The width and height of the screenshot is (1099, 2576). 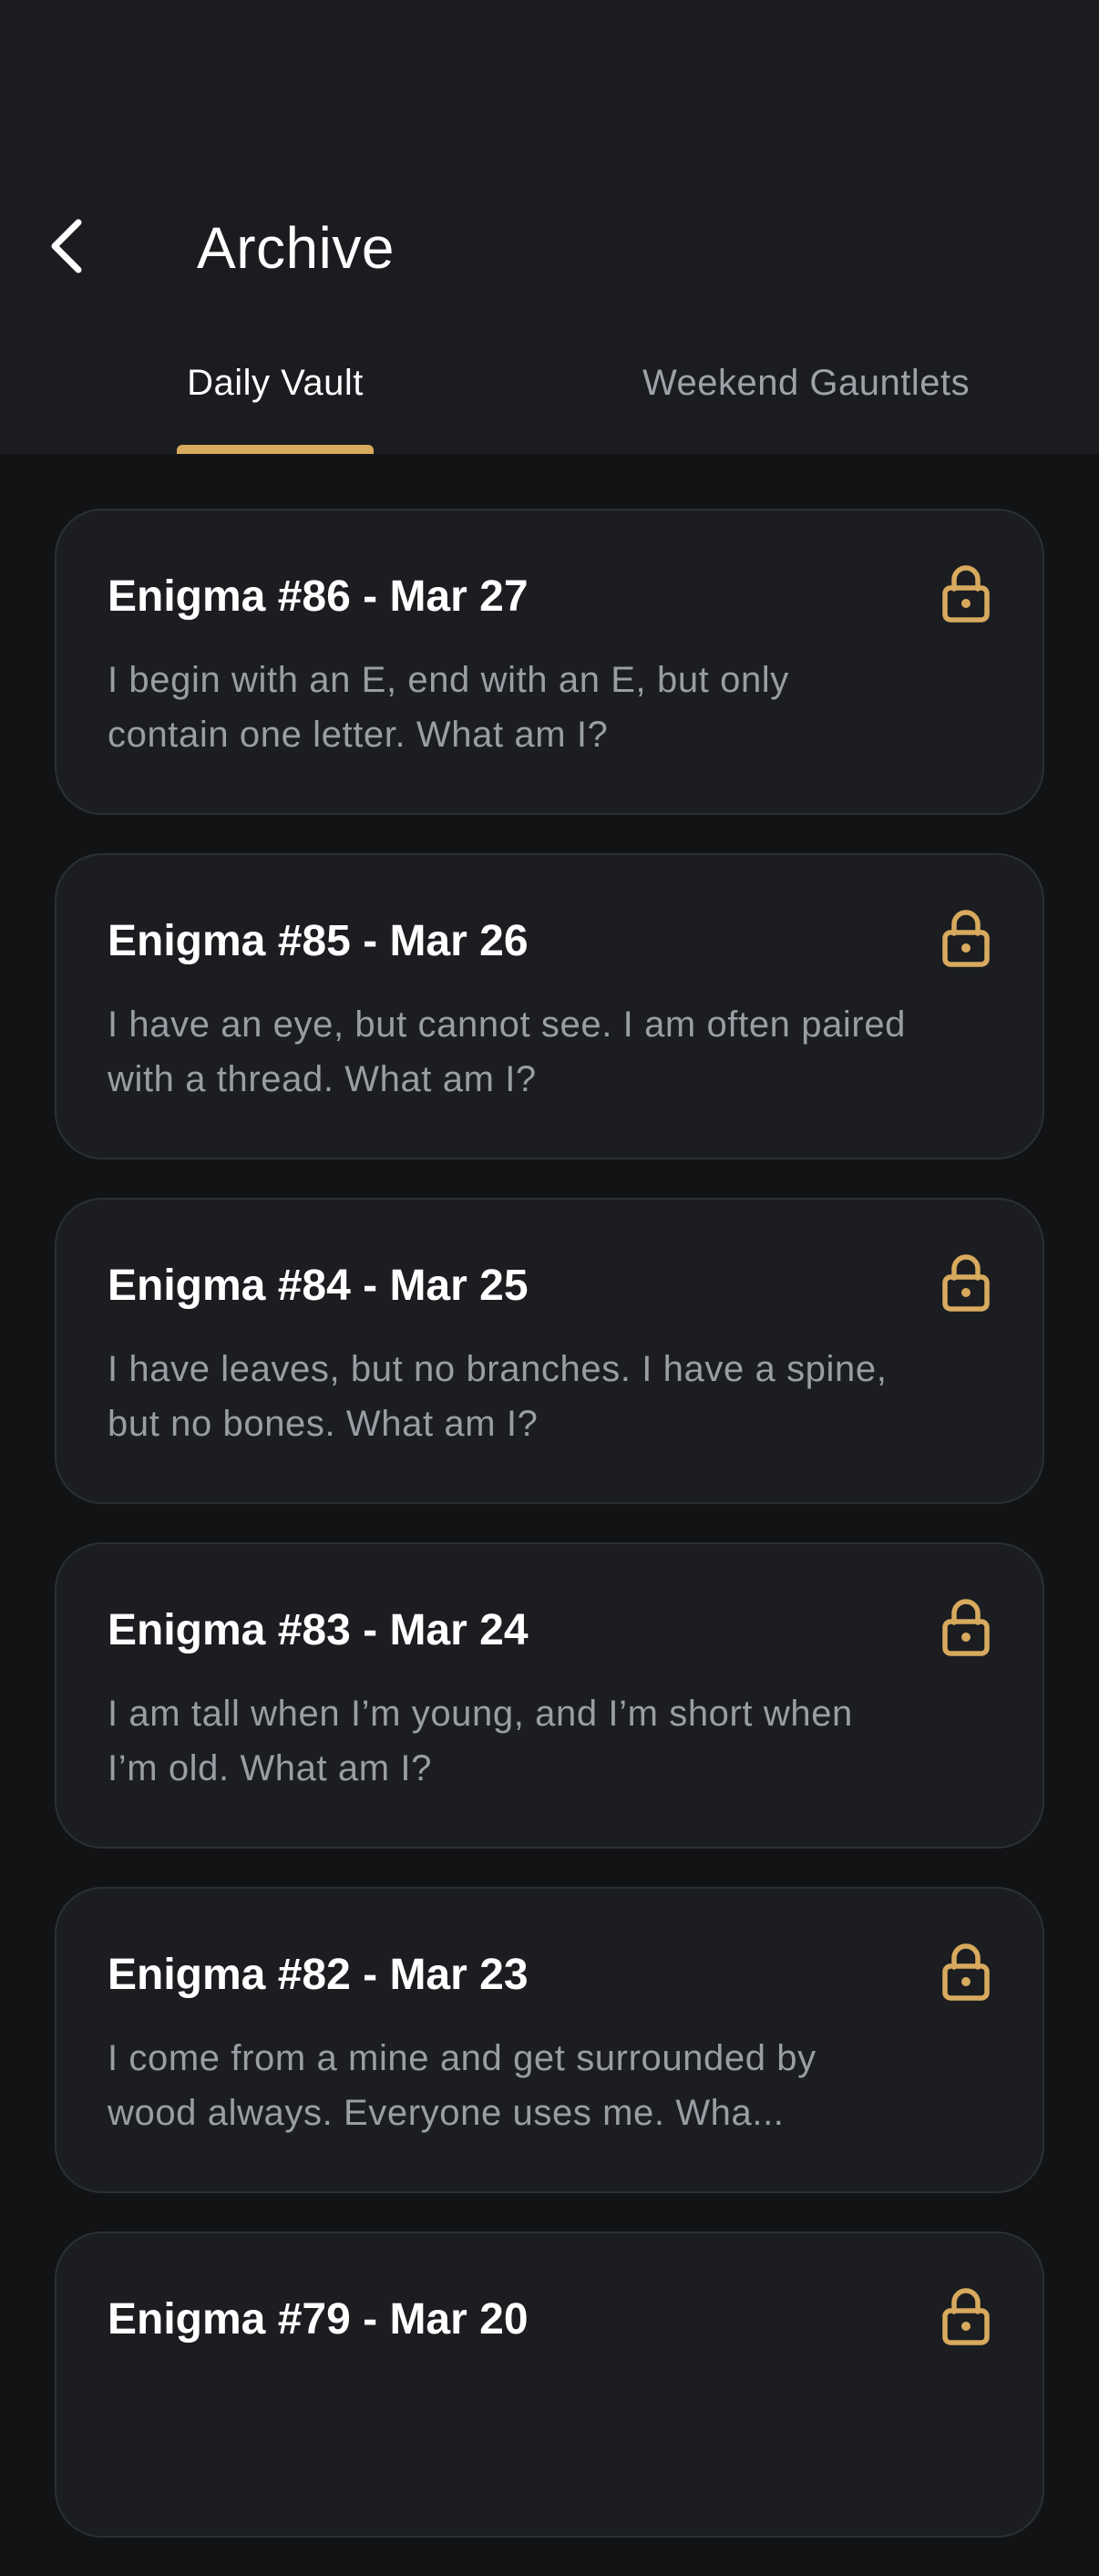 I want to click on tab-label: Weekend Gauntlets, so click(x=807, y=383).